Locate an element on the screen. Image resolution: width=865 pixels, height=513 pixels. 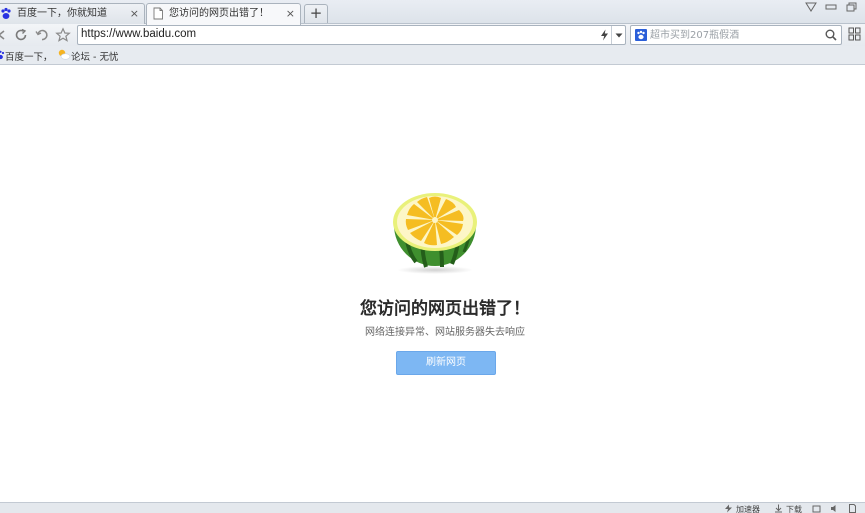
address-dropdown-button is located at coordinates (618, 35).